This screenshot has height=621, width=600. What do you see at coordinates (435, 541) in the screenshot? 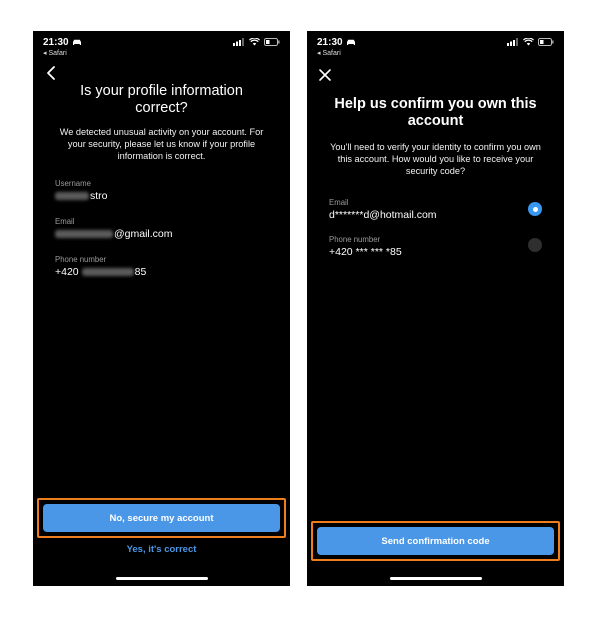
I see `send-confirmation-code-button: Send confirmation code` at bounding box center [435, 541].